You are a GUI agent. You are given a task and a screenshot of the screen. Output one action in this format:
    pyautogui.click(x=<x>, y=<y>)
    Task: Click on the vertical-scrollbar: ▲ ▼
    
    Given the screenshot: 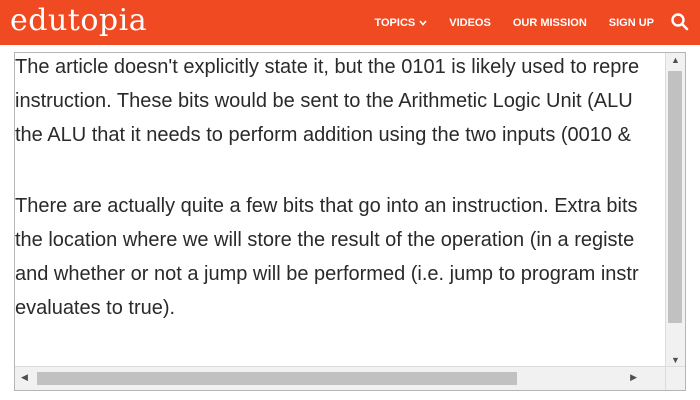 What is the action you would take?
    pyautogui.click(x=675, y=210)
    